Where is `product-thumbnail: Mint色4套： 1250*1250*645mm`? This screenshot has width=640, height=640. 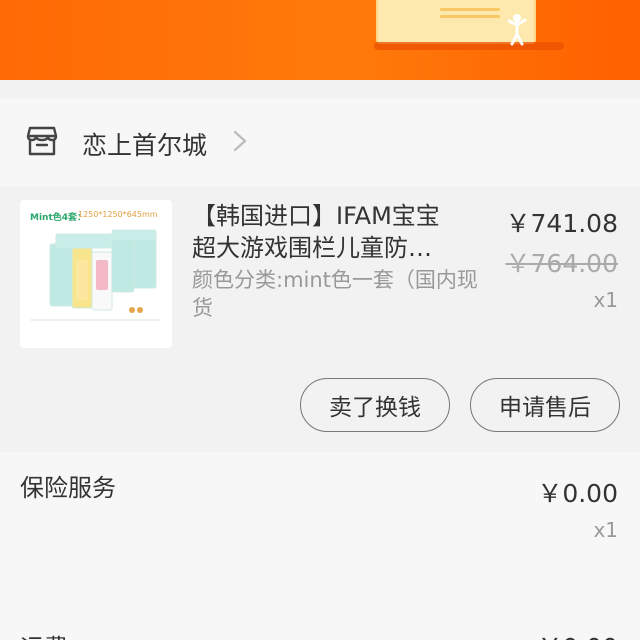
product-thumbnail: Mint色4套： 1250*1250*645mm is located at coordinates (96, 274).